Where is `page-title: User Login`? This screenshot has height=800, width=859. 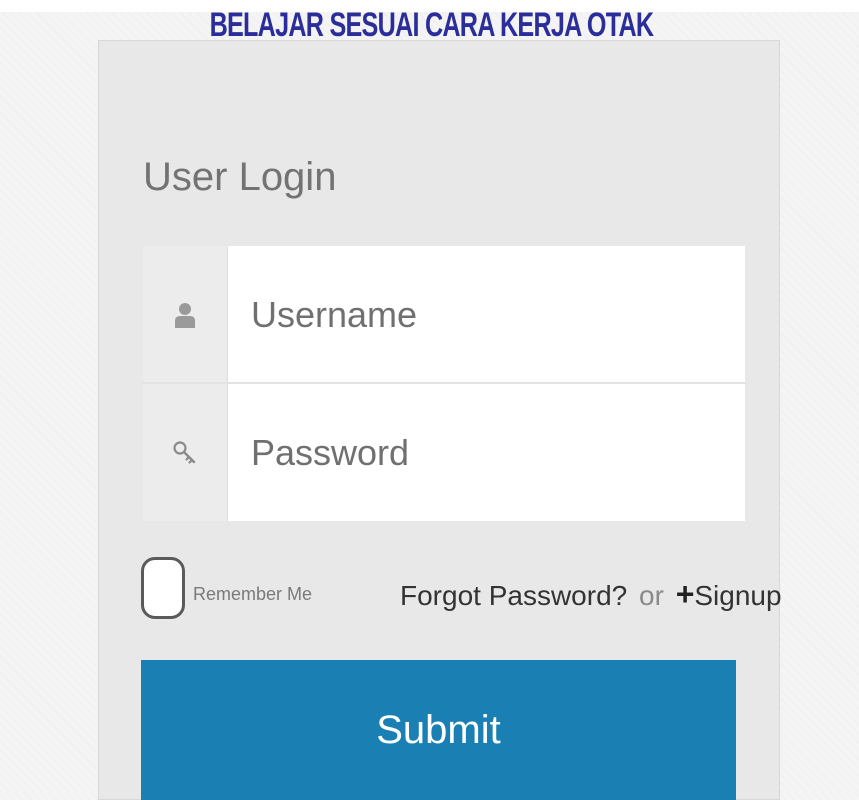
page-title: User Login is located at coordinates (240, 177).